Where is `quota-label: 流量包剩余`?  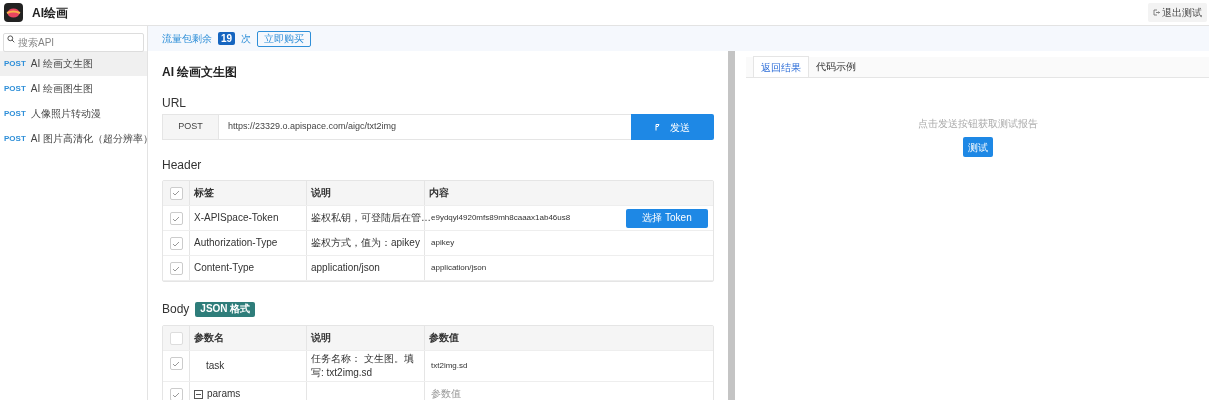
quota-label: 流量包剩余 is located at coordinates (187, 39).